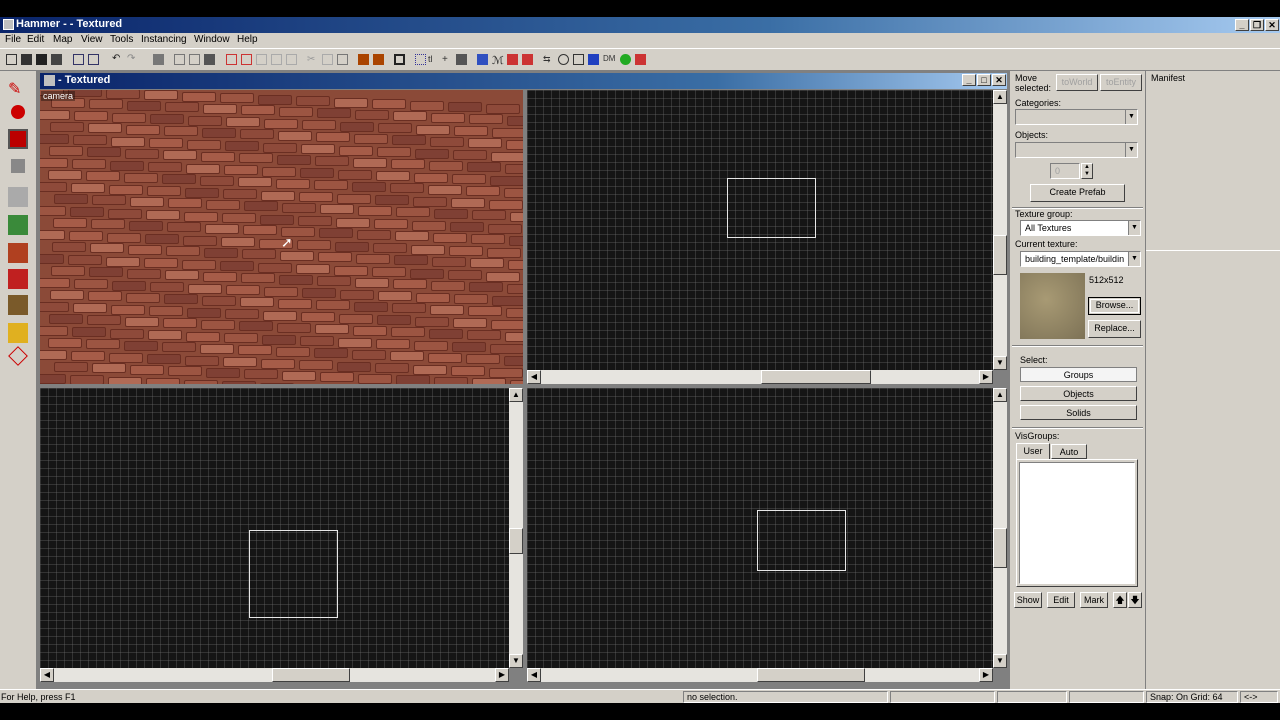 The image size is (1280, 720). Describe the element at coordinates (363, 59) in the screenshot. I see `texture-lock-icon` at that location.